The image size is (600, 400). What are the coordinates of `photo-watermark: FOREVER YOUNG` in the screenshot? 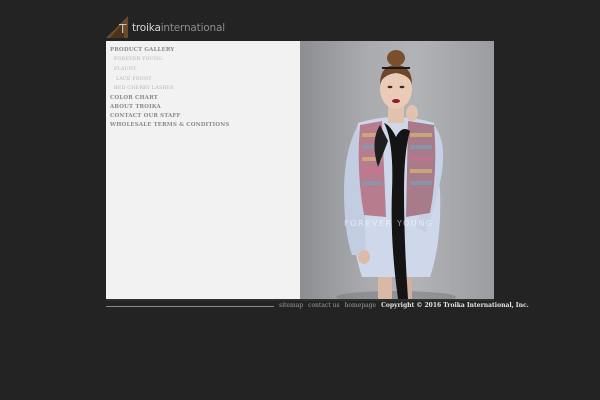 It's located at (389, 223).